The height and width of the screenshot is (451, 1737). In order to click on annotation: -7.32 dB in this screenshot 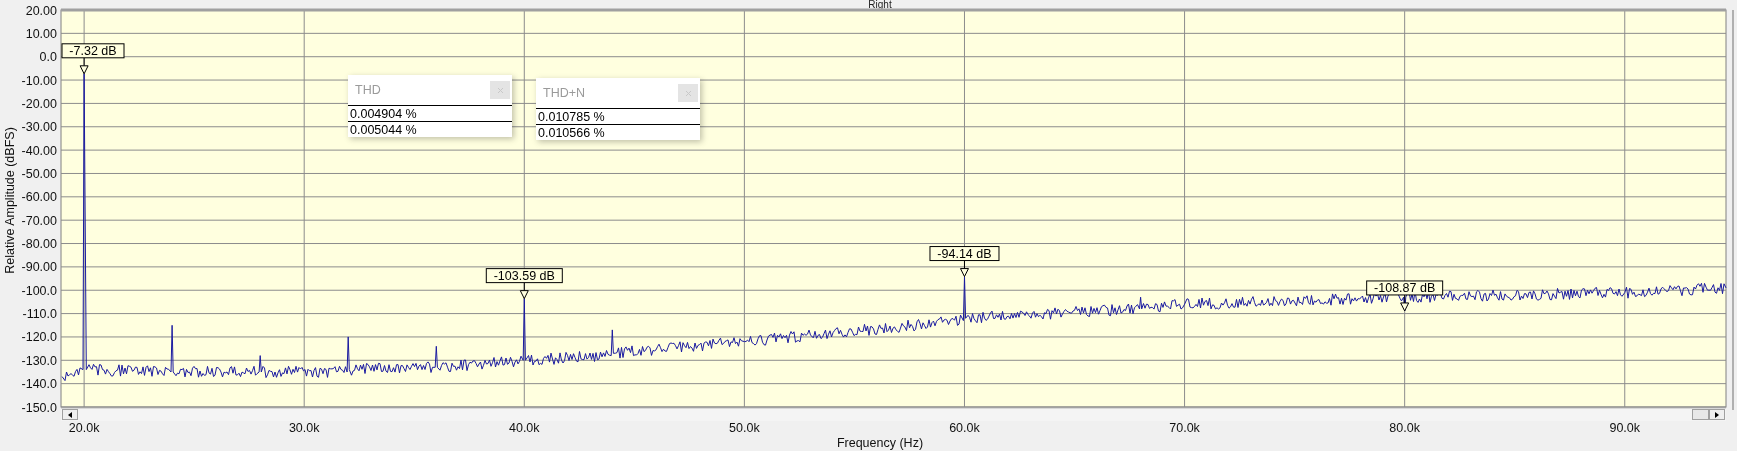, I will do `click(93, 51)`.